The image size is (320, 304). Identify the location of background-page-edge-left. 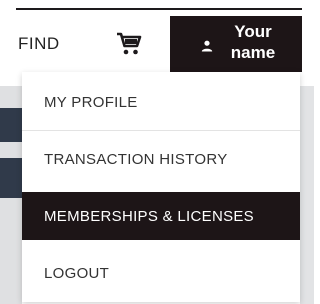
(11, 195).